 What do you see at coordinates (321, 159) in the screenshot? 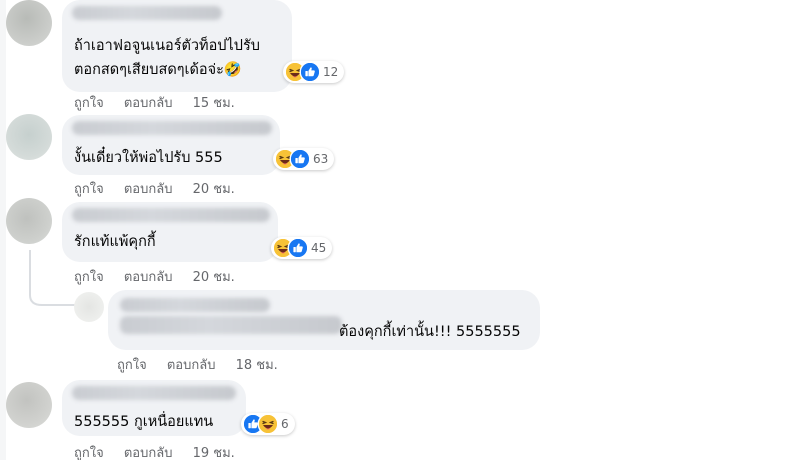
I see `reaction-count: 63` at bounding box center [321, 159].